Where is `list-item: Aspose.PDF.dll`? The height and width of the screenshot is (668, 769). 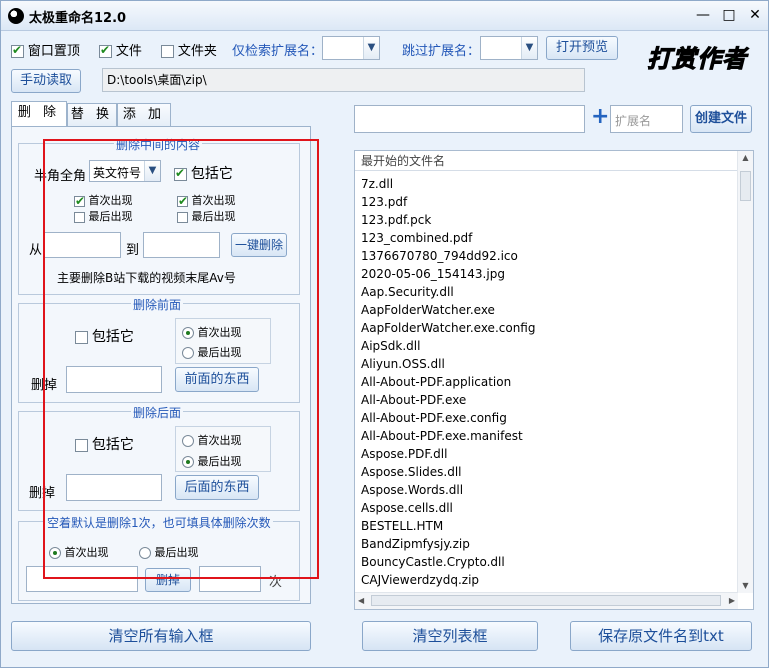
list-item: Aspose.PDF.dll is located at coordinates (404, 454).